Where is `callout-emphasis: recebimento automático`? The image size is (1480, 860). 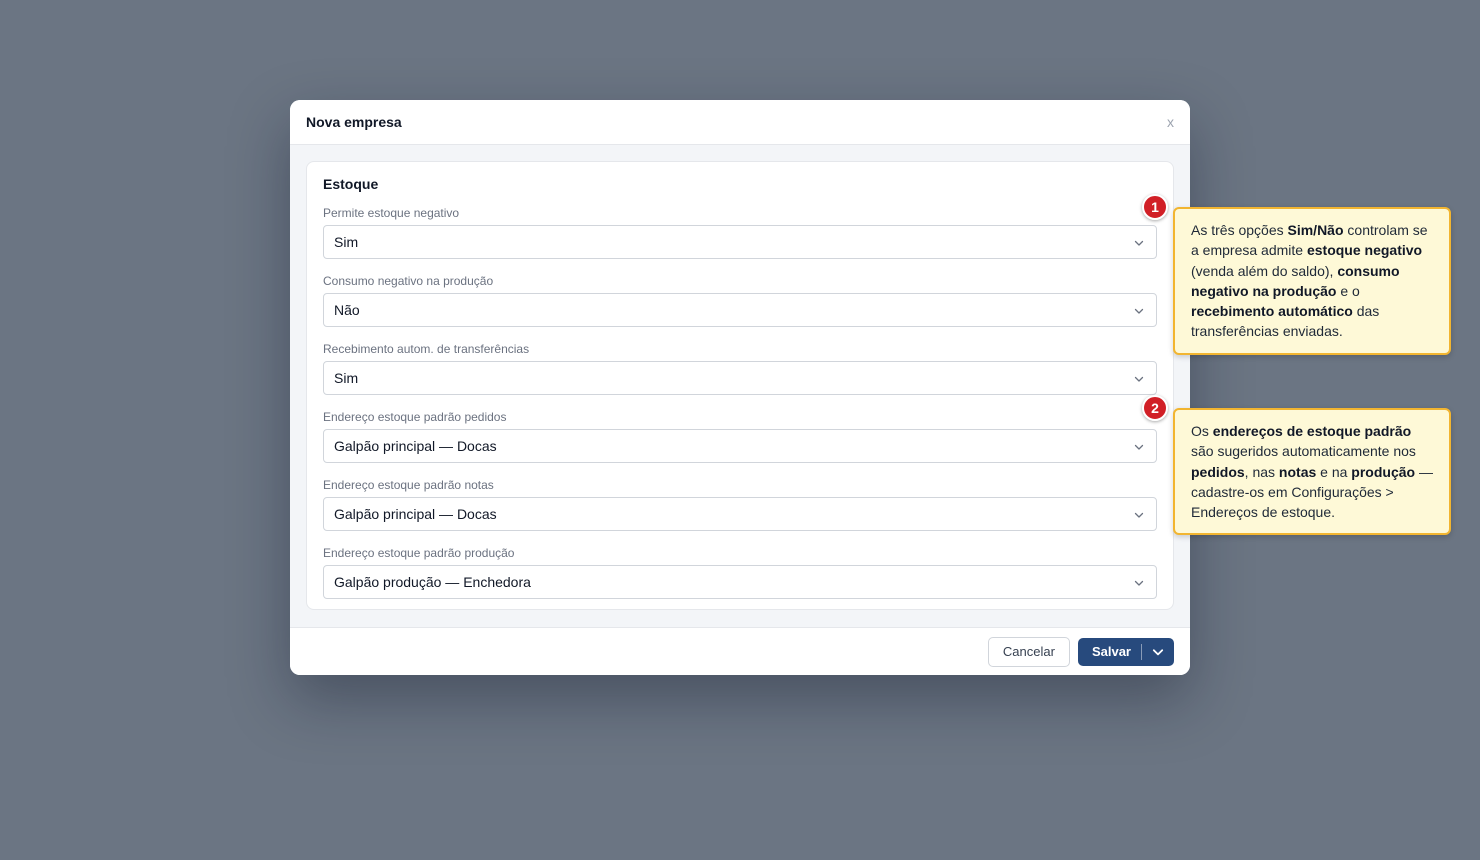
callout-emphasis: recebimento automático is located at coordinates (1272, 311).